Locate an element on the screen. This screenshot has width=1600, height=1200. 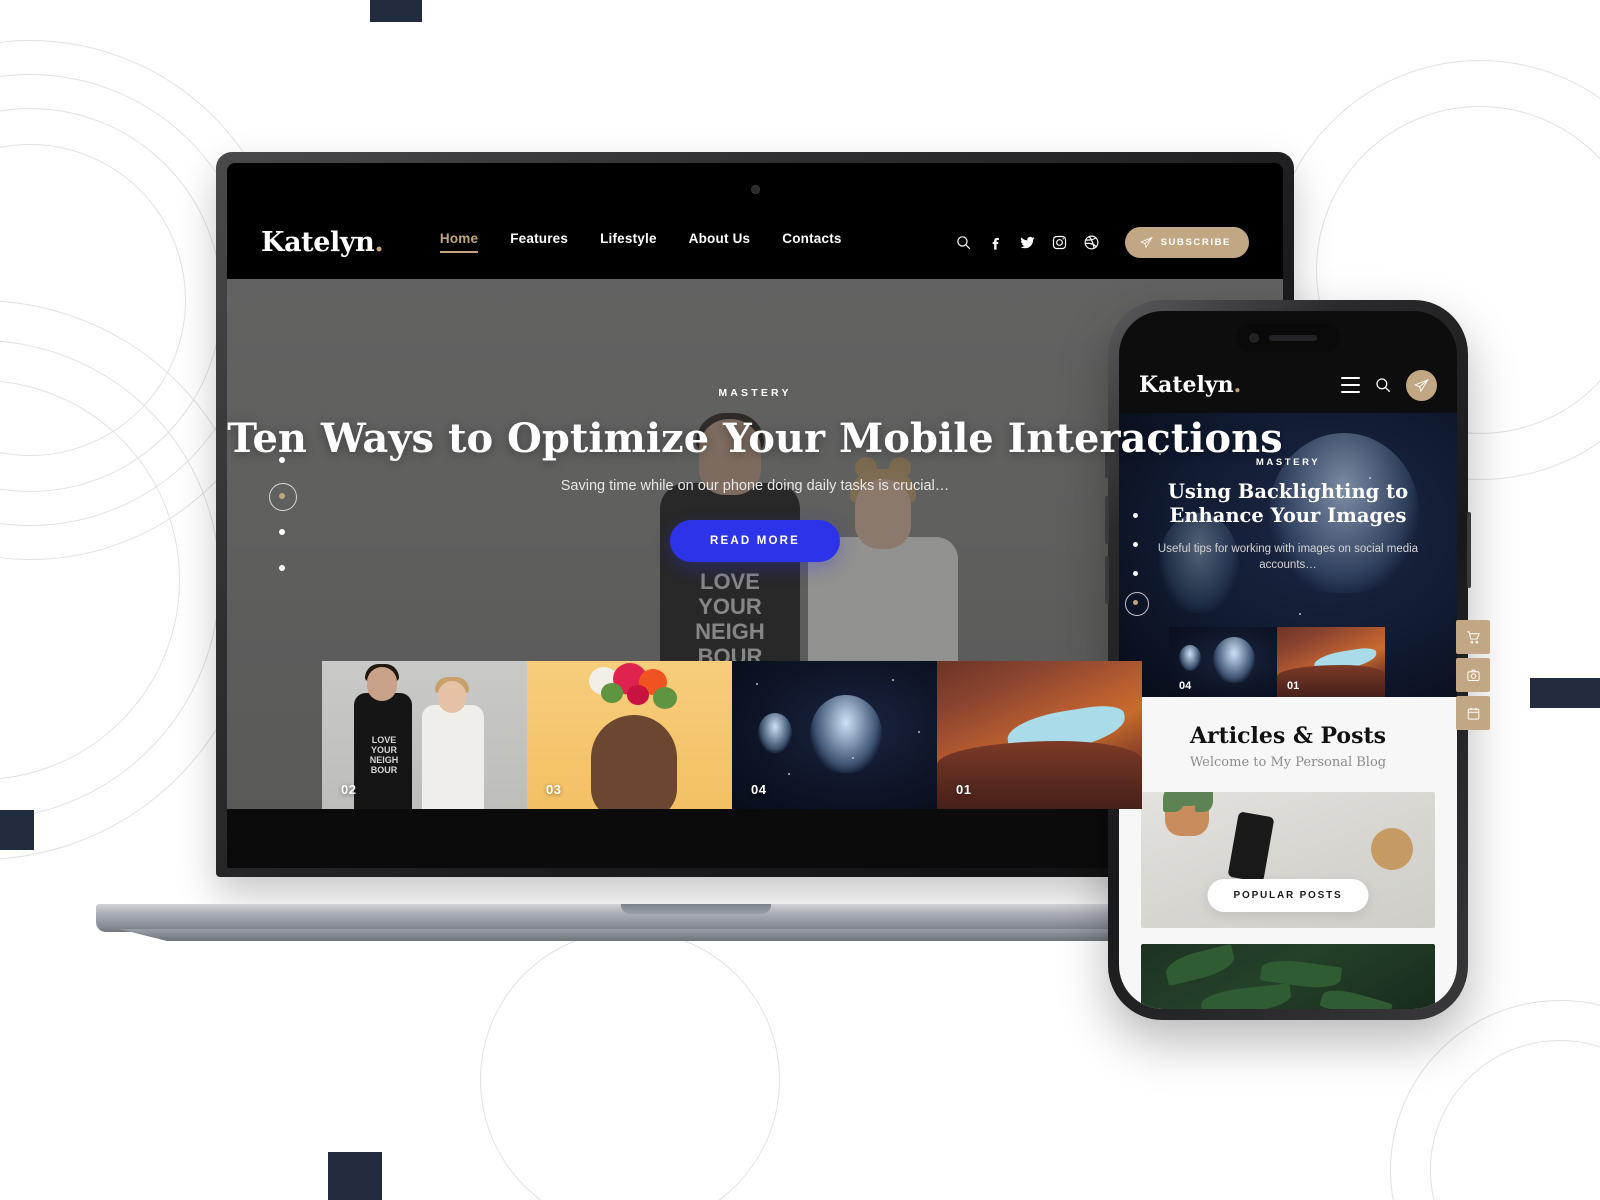
popular-posts-card: POPULAR POSTS is located at coordinates (1288, 860).